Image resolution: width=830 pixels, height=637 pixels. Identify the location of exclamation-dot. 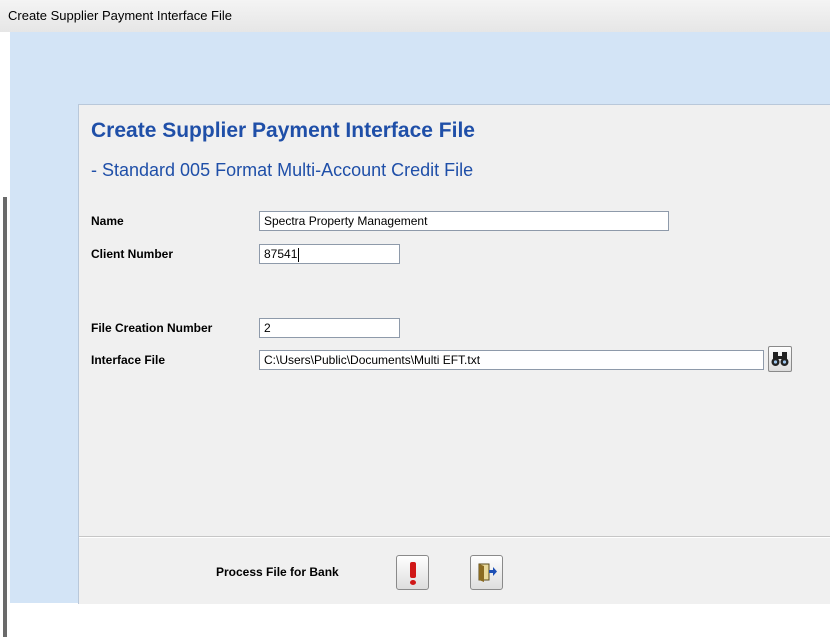
(413, 582).